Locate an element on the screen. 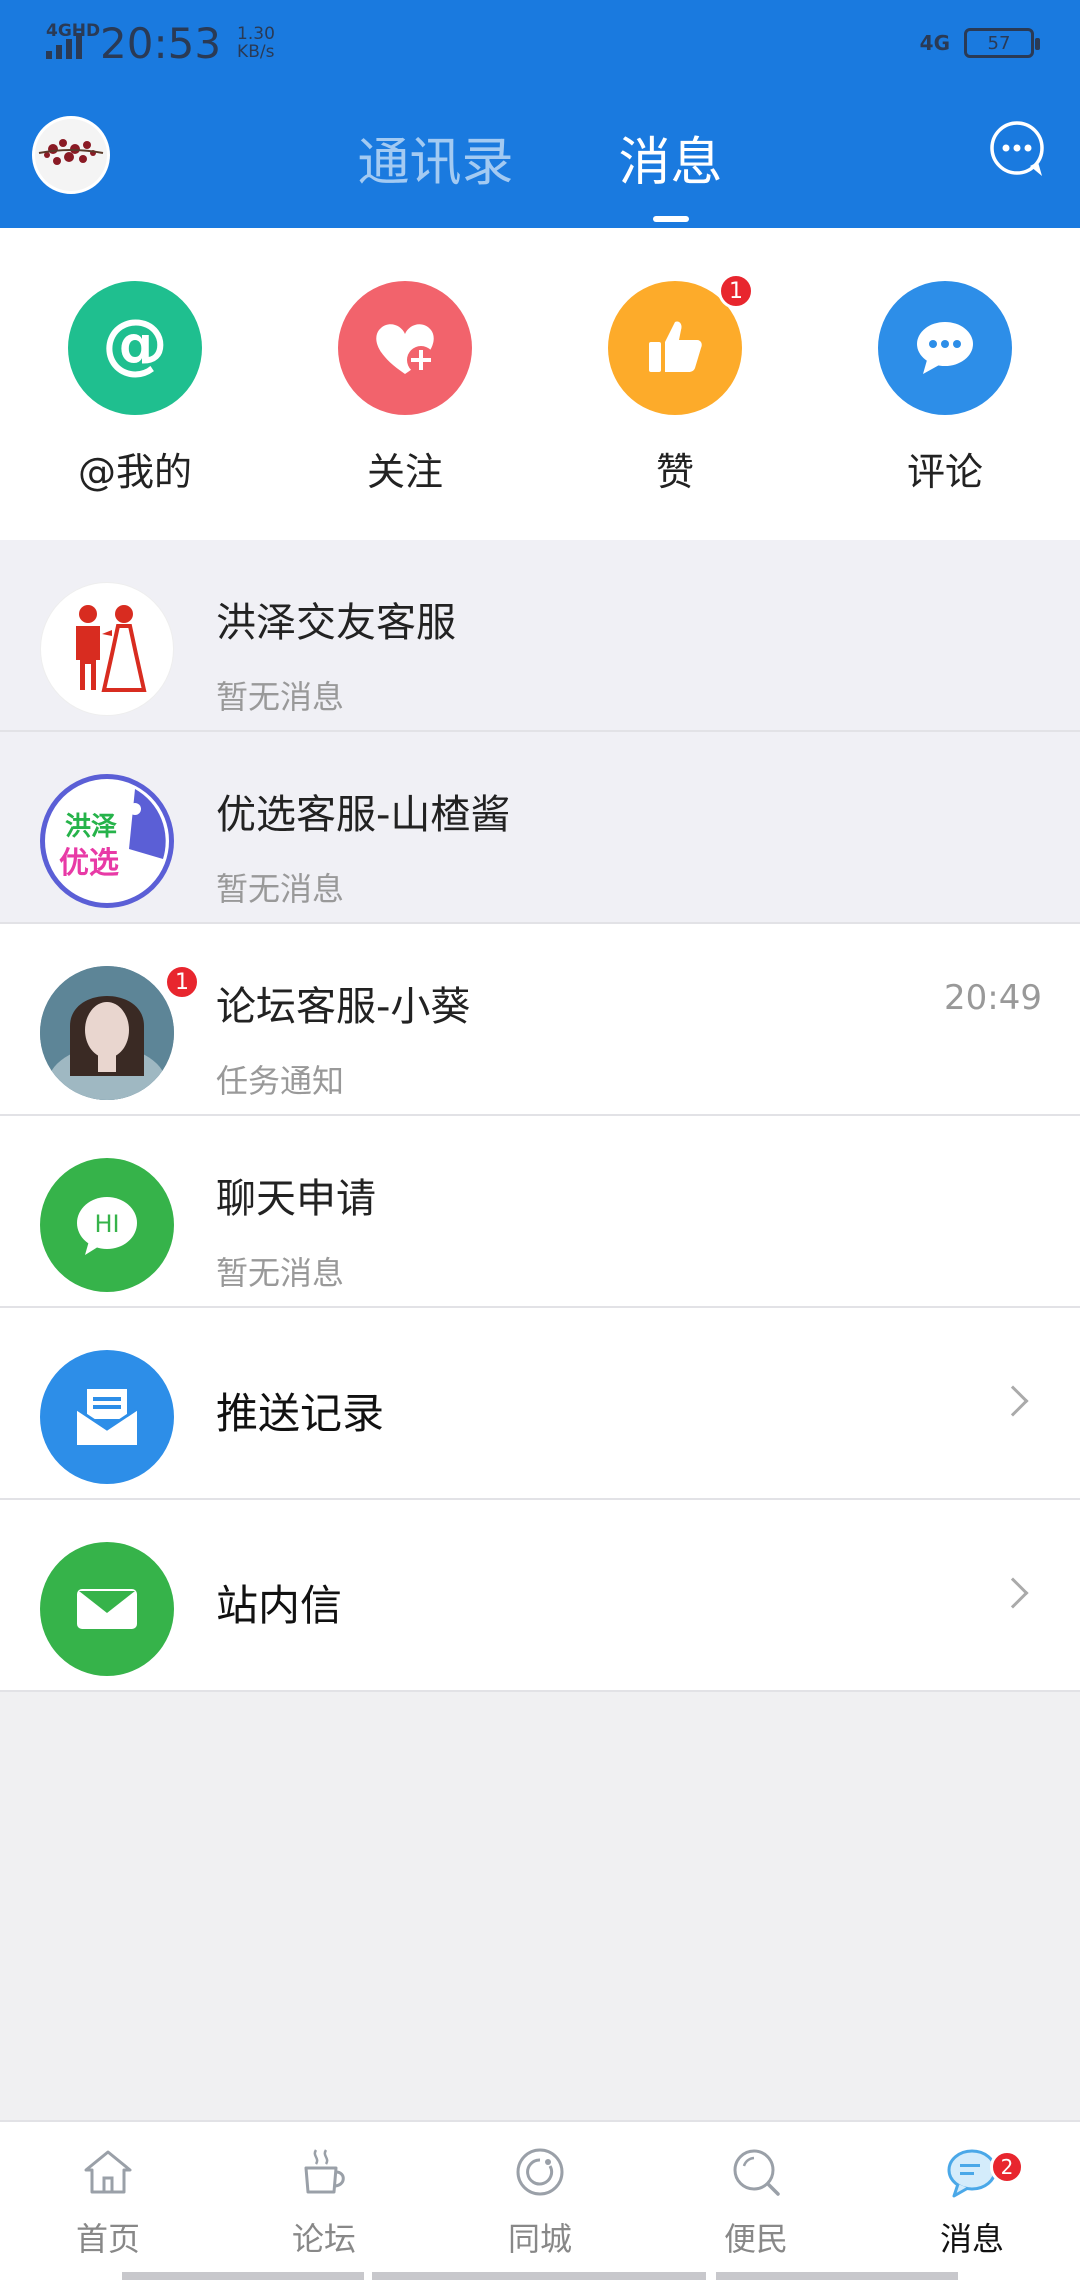  at-icon: @ is located at coordinates (135, 348).